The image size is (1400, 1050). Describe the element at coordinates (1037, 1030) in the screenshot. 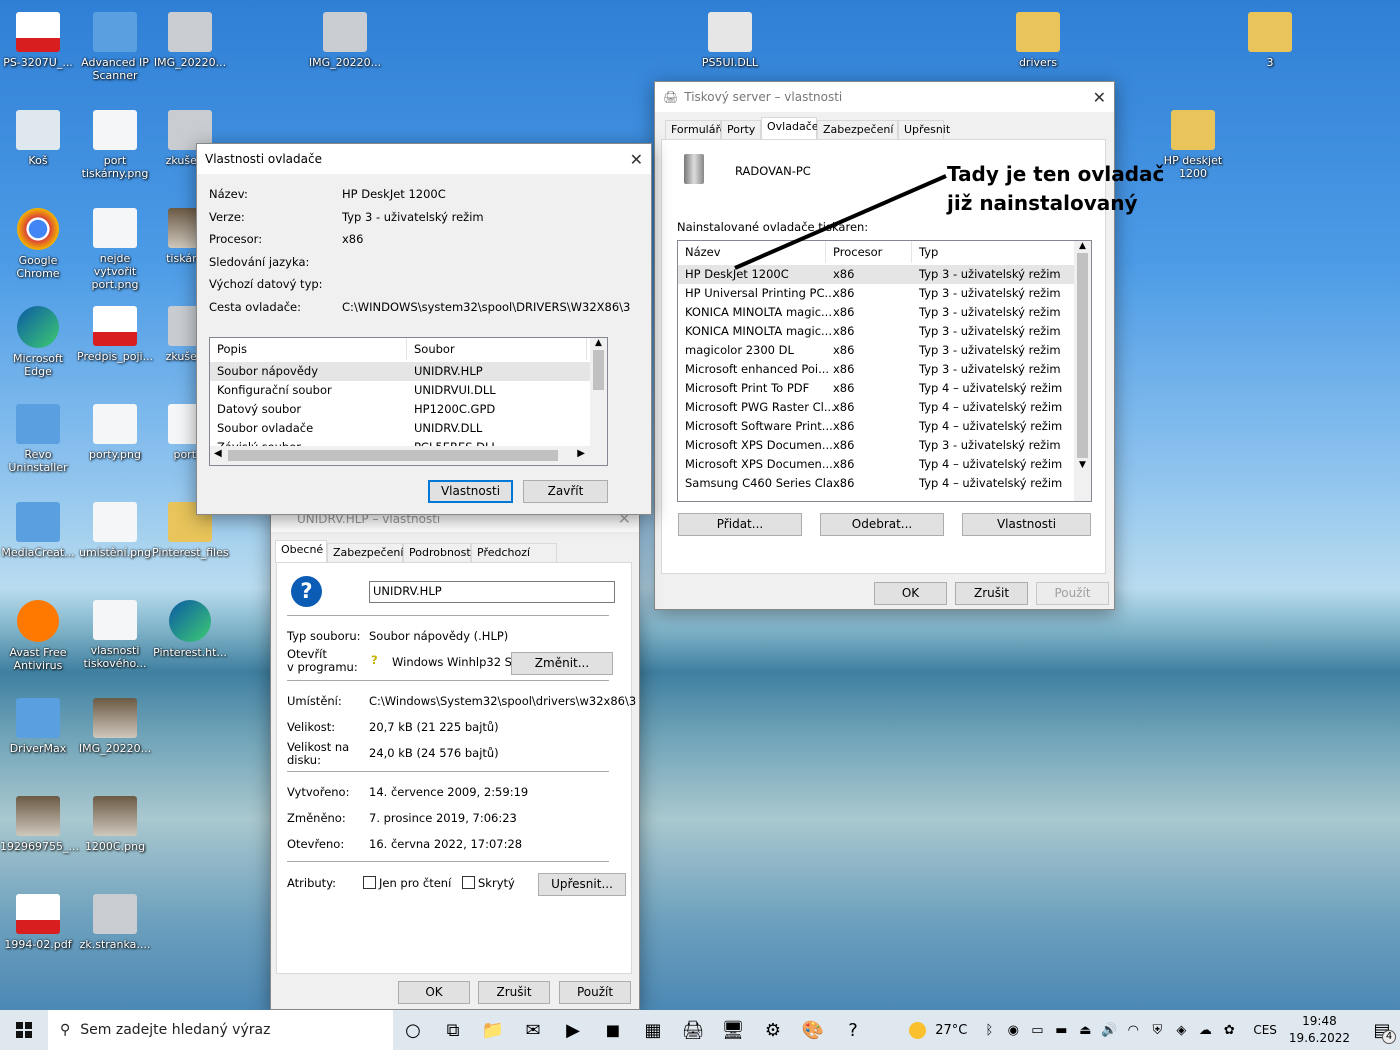

I see `camera-icon: ▭` at that location.